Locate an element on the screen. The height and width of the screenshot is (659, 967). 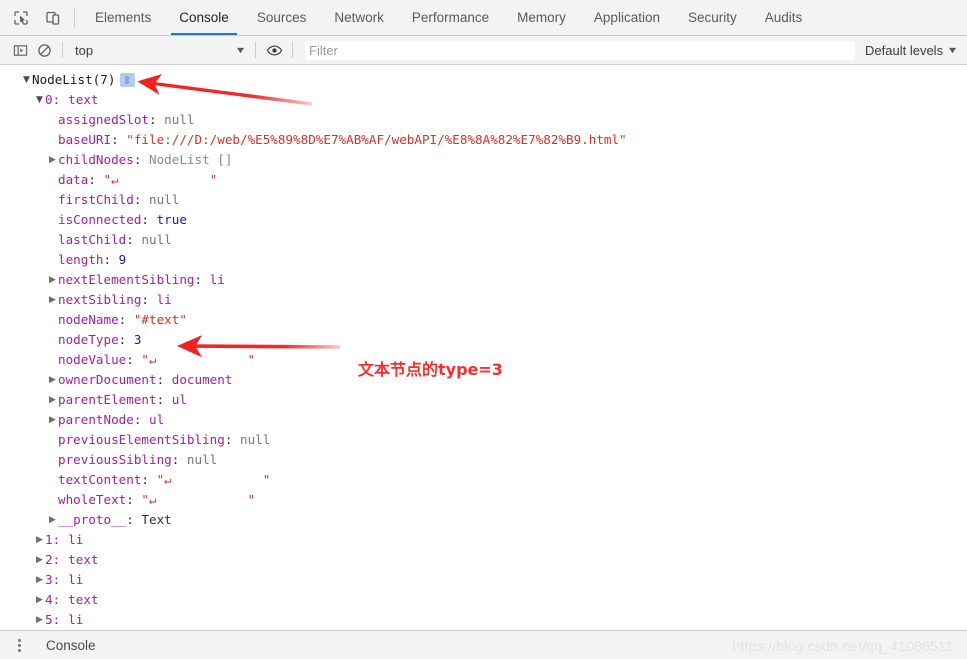
status-bar-label: Console is located at coordinates (71, 645).